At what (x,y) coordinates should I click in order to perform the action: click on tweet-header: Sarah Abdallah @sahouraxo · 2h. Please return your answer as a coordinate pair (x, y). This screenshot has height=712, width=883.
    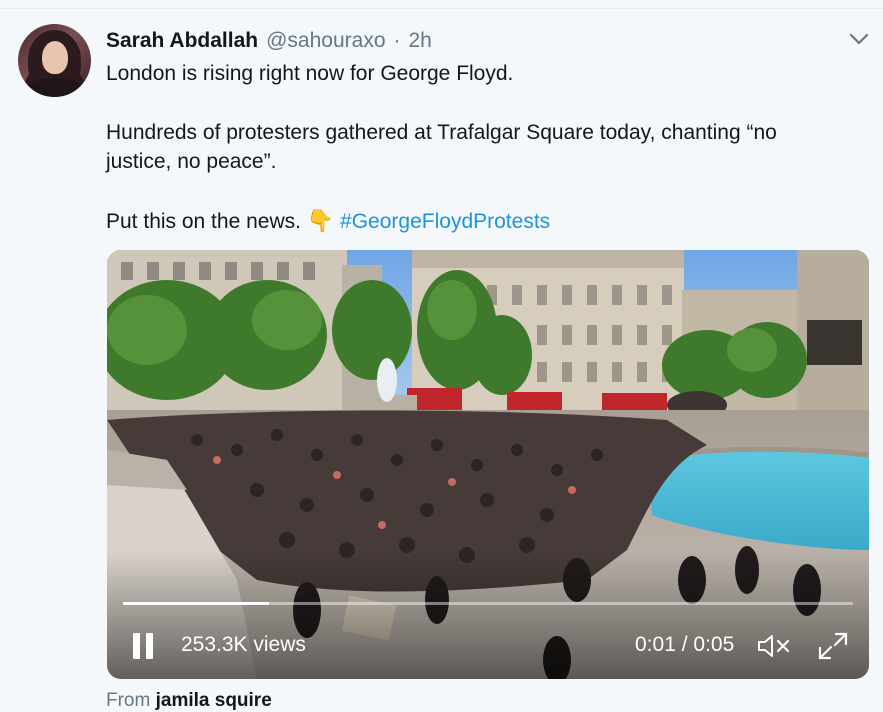
    Looking at the image, I should click on (269, 41).